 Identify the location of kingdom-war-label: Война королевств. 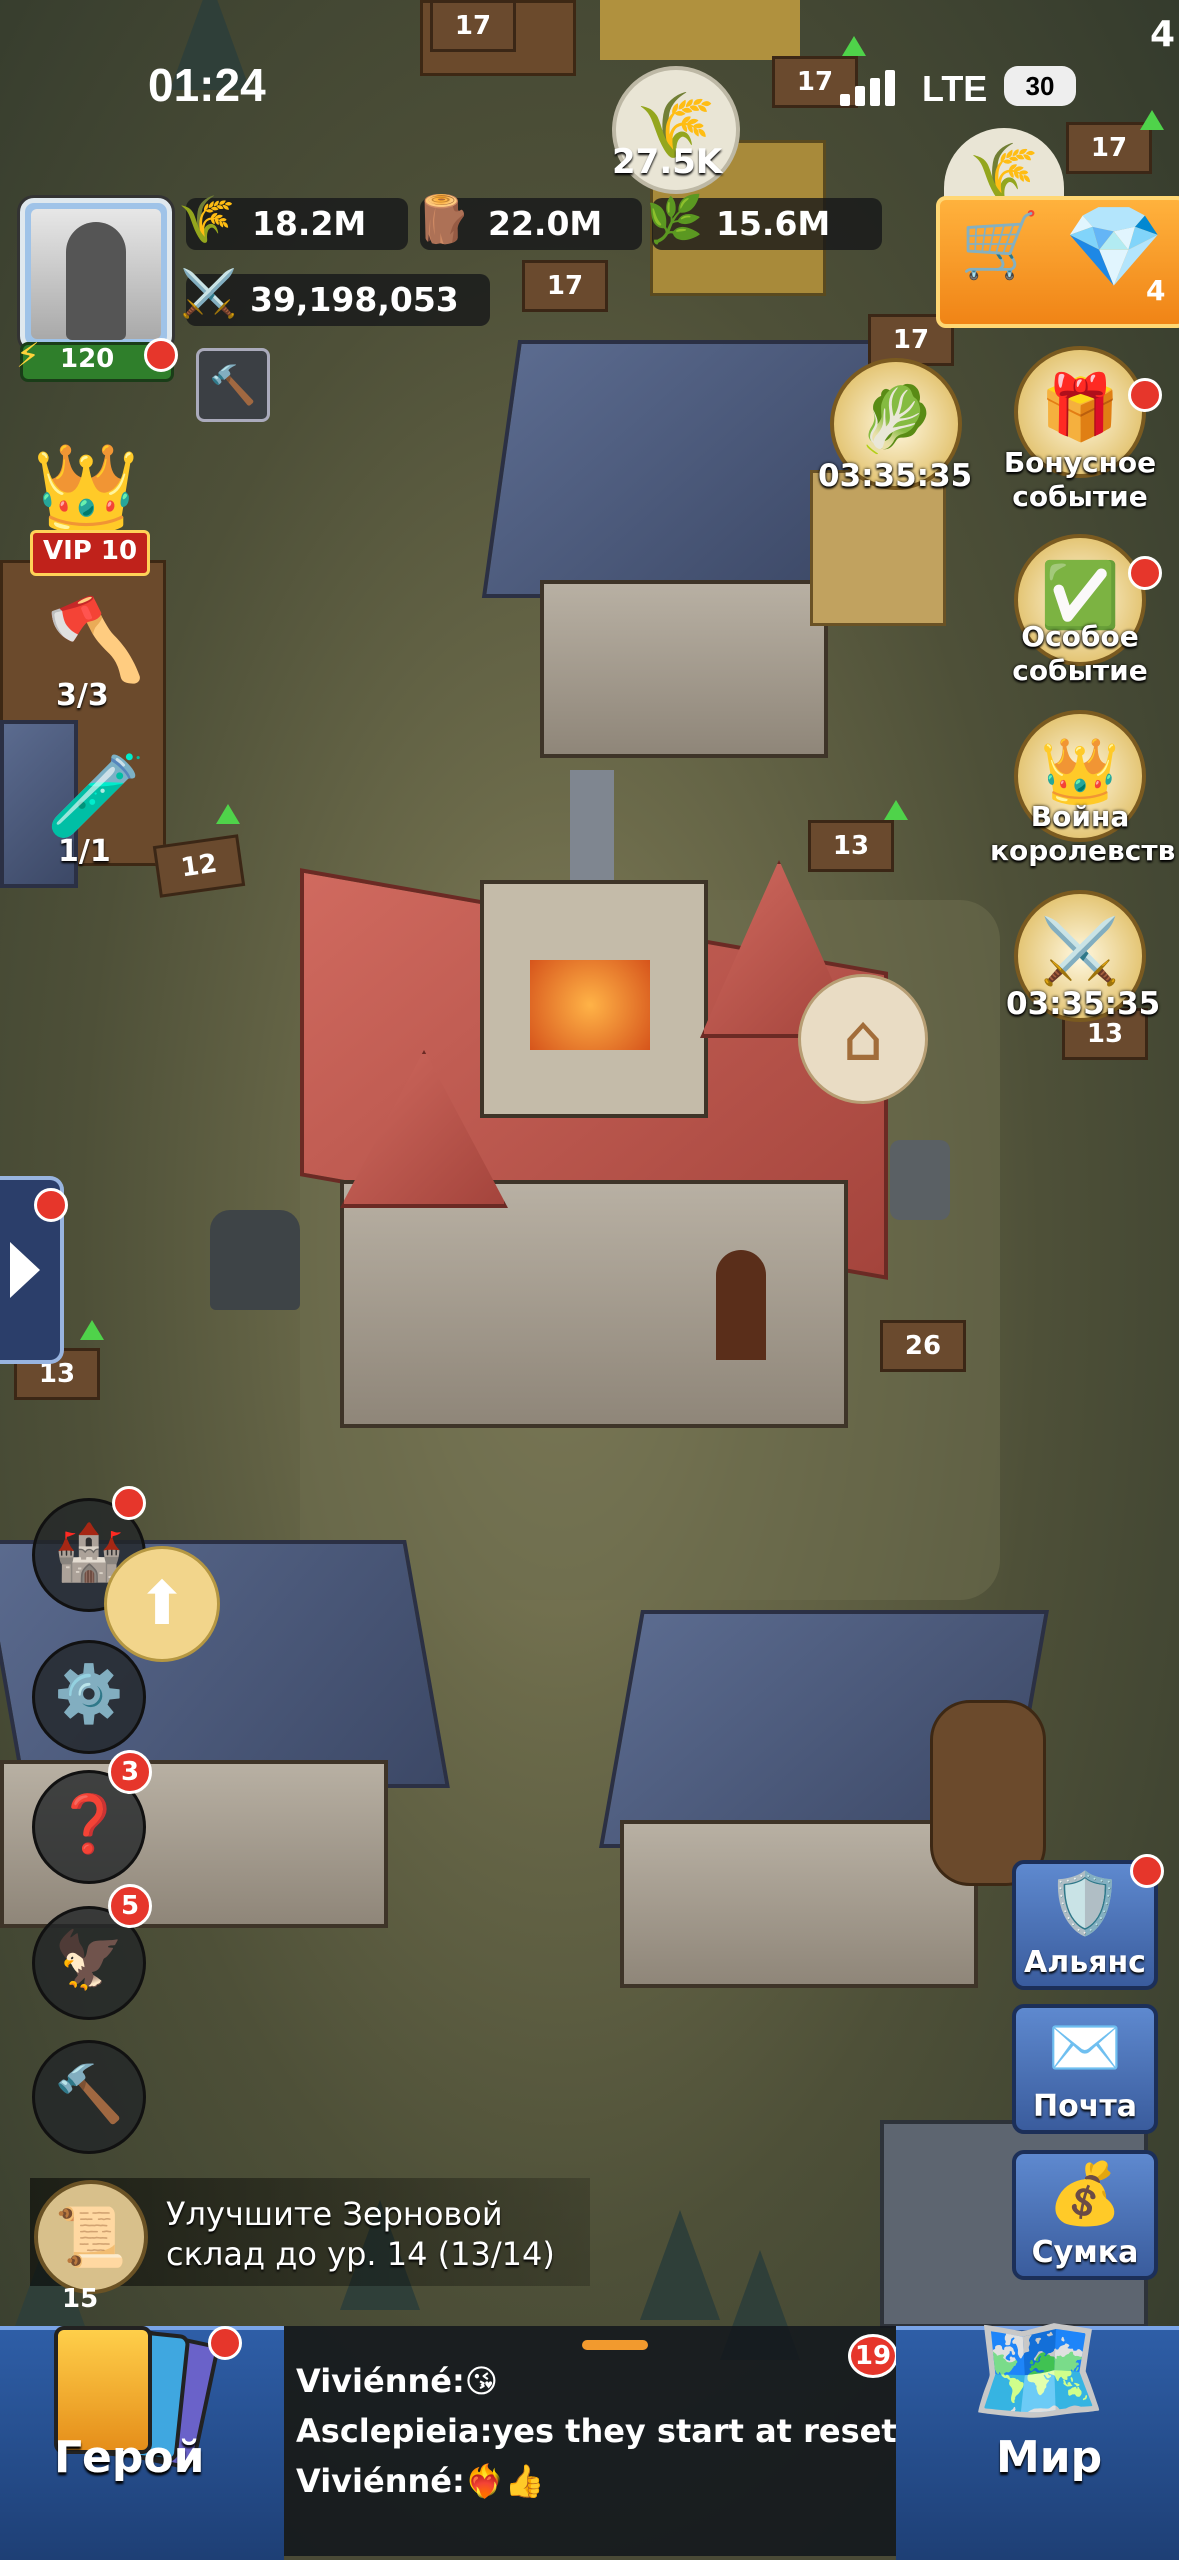
(1082, 834).